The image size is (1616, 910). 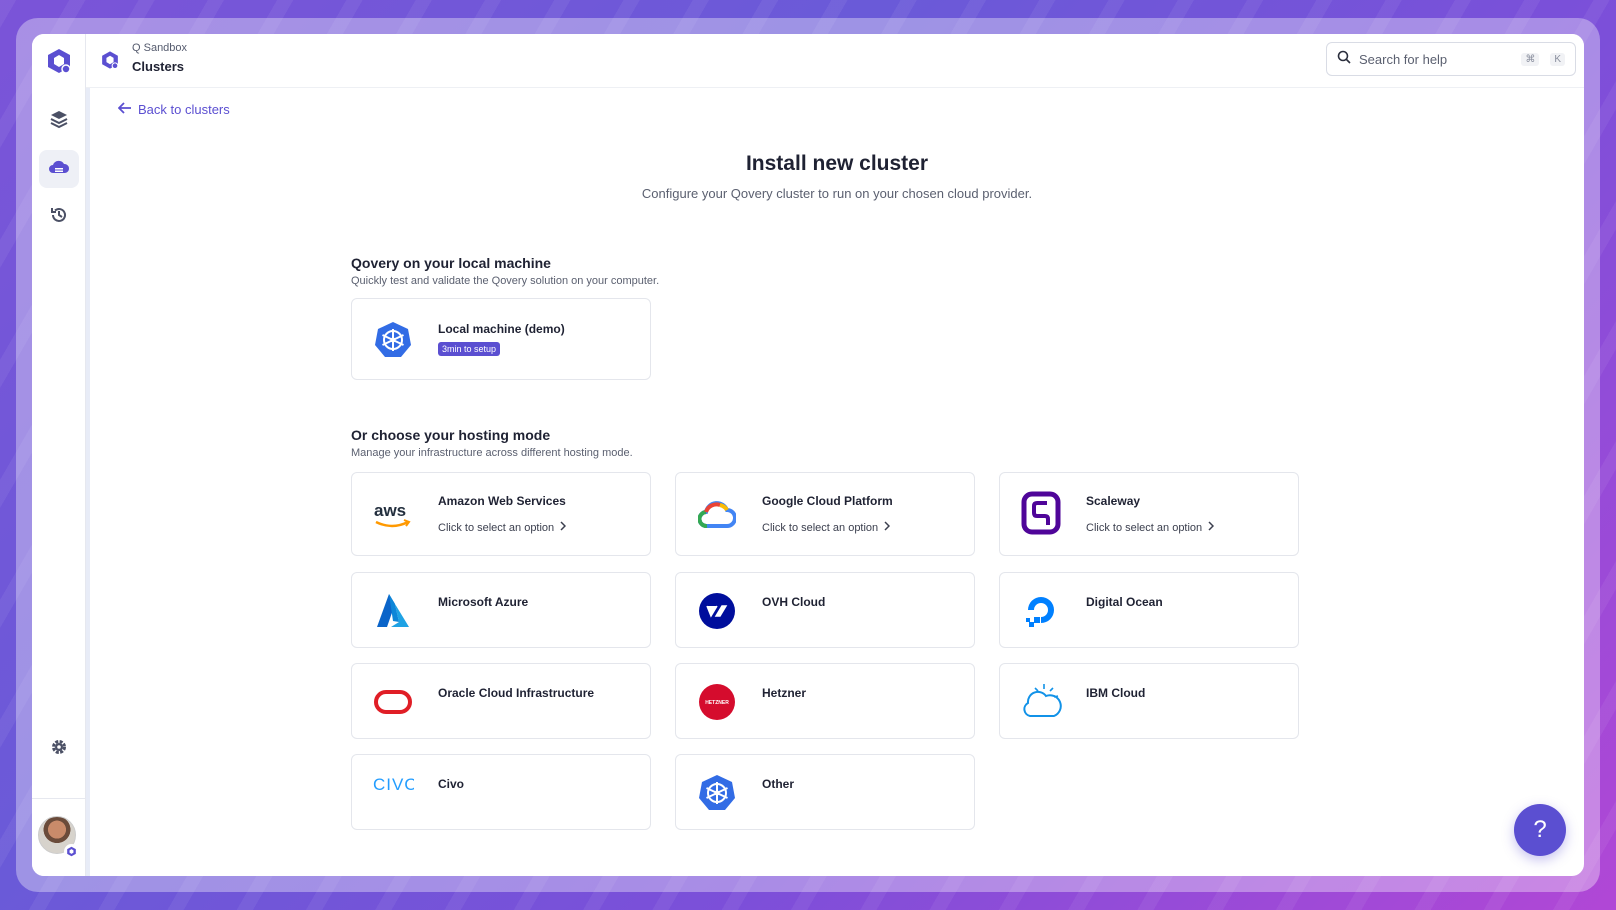 I want to click on ibm-cloud-logo, so click(x=1041, y=702).